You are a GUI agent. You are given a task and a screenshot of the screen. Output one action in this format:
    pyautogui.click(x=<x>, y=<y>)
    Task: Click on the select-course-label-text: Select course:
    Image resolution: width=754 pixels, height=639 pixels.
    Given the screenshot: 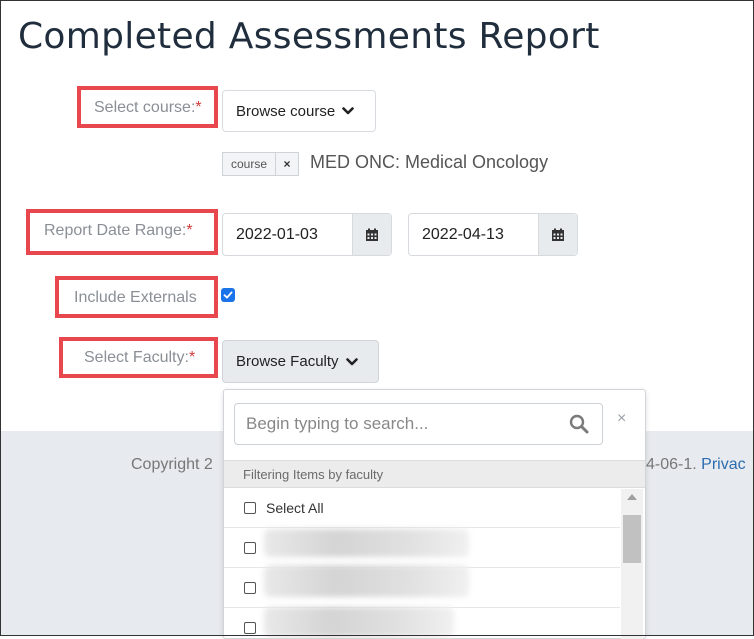 What is the action you would take?
    pyautogui.click(x=145, y=107)
    